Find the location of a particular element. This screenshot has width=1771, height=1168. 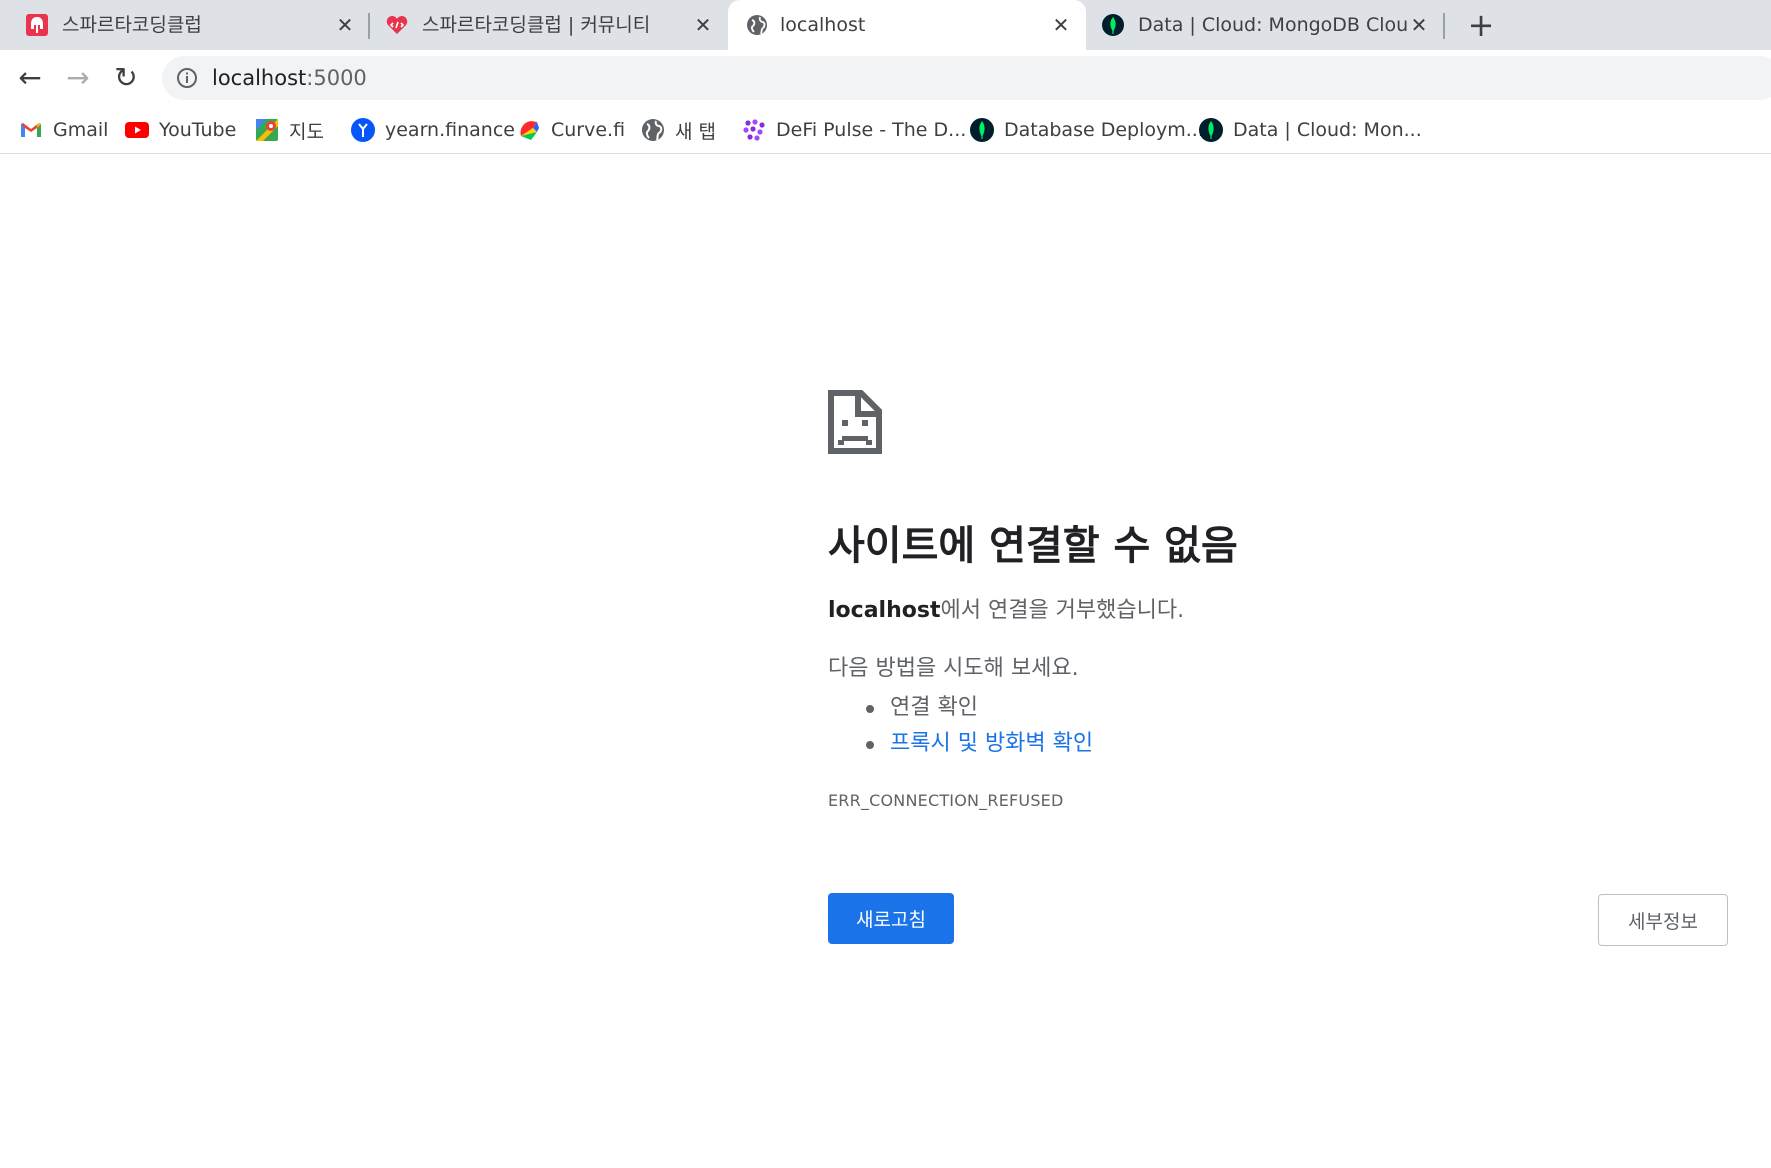

suggestion-check-proxy: 프록시 및 방화벽 확인 is located at coordinates (960, 744).